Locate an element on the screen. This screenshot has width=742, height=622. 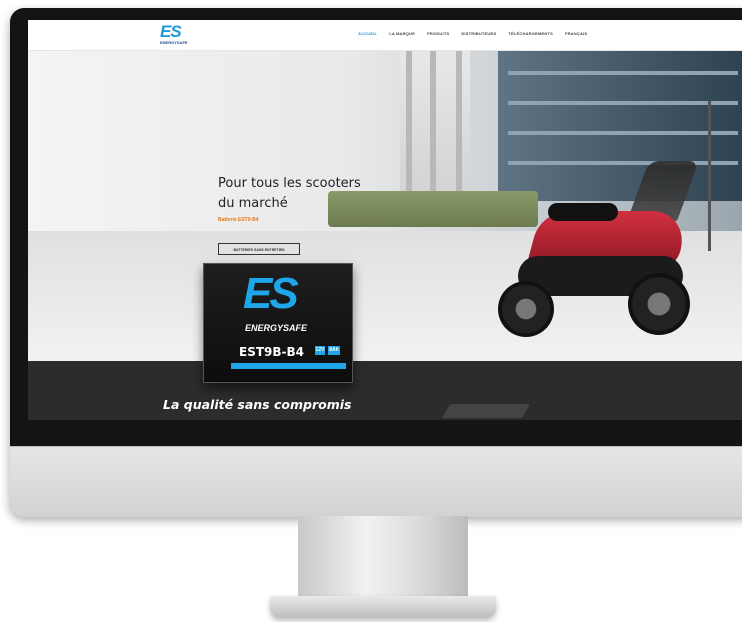
logo-mark: ES is located at coordinates (171, 31).